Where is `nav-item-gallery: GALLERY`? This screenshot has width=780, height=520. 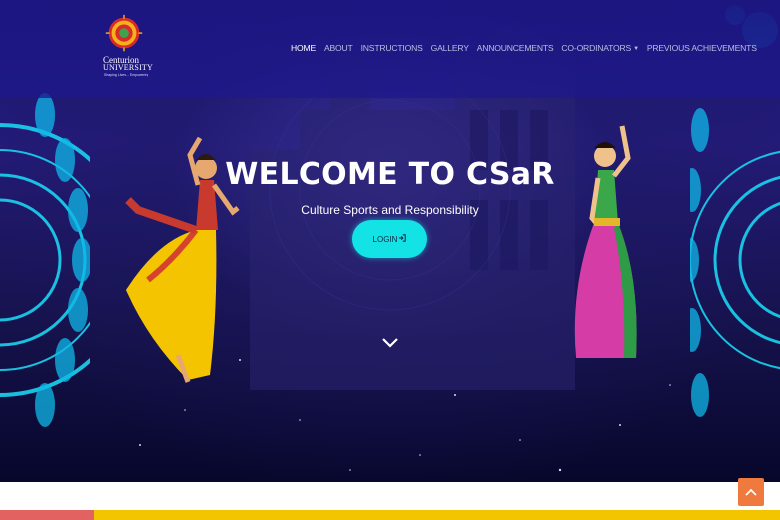
nav-item-gallery: GALLERY is located at coordinates (450, 48).